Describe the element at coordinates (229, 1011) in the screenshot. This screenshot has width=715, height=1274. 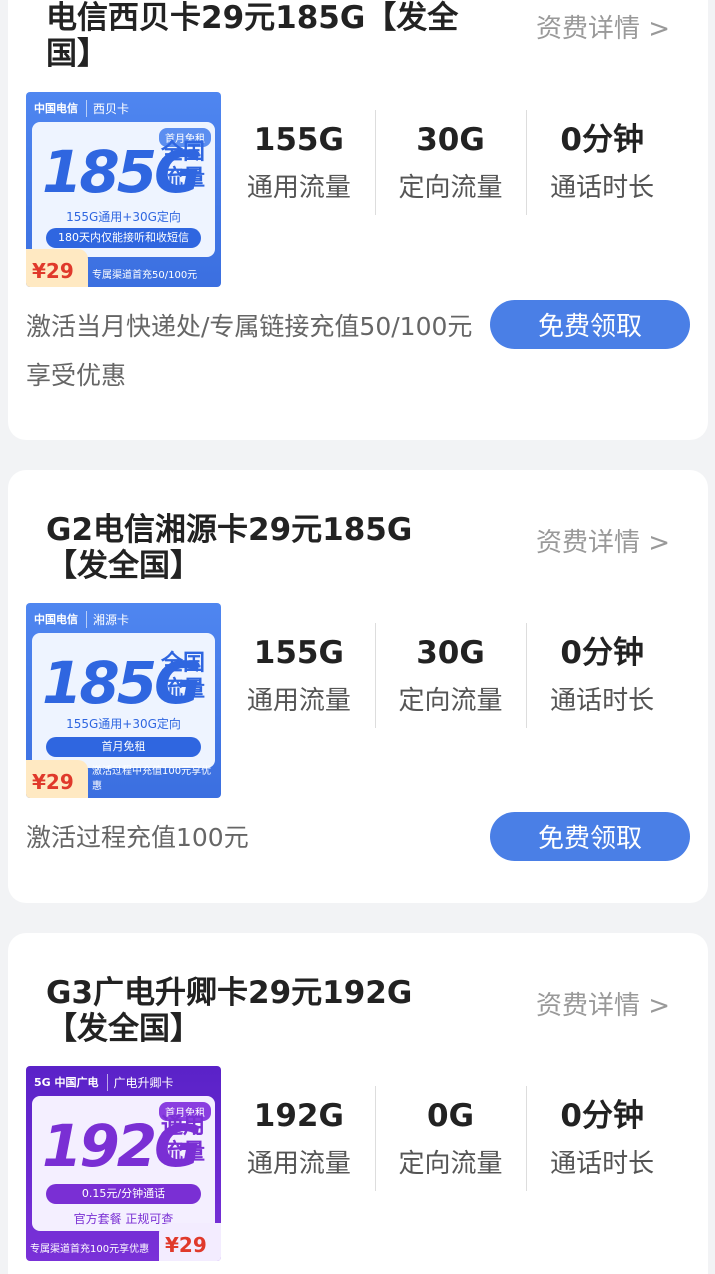
I see `plan-title: G3广电升卿卡29元192G【发全国】` at that location.